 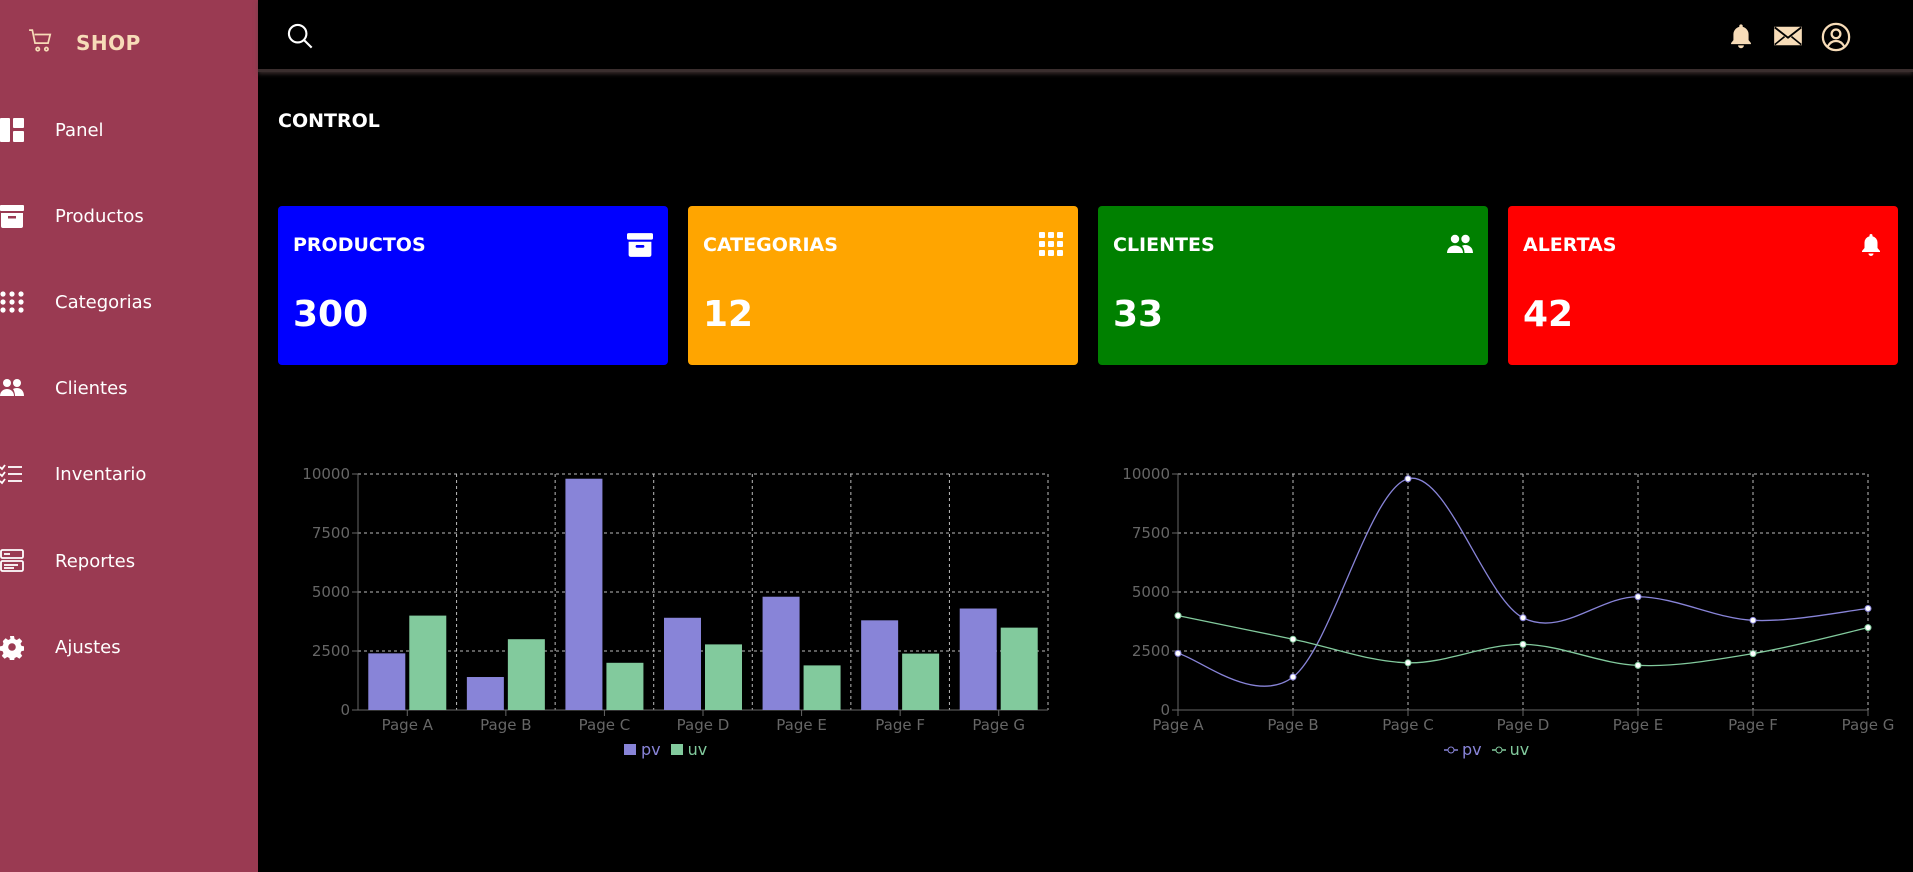 What do you see at coordinates (129, 388) in the screenshot?
I see `sidebar-item-clientes: Clientes` at bounding box center [129, 388].